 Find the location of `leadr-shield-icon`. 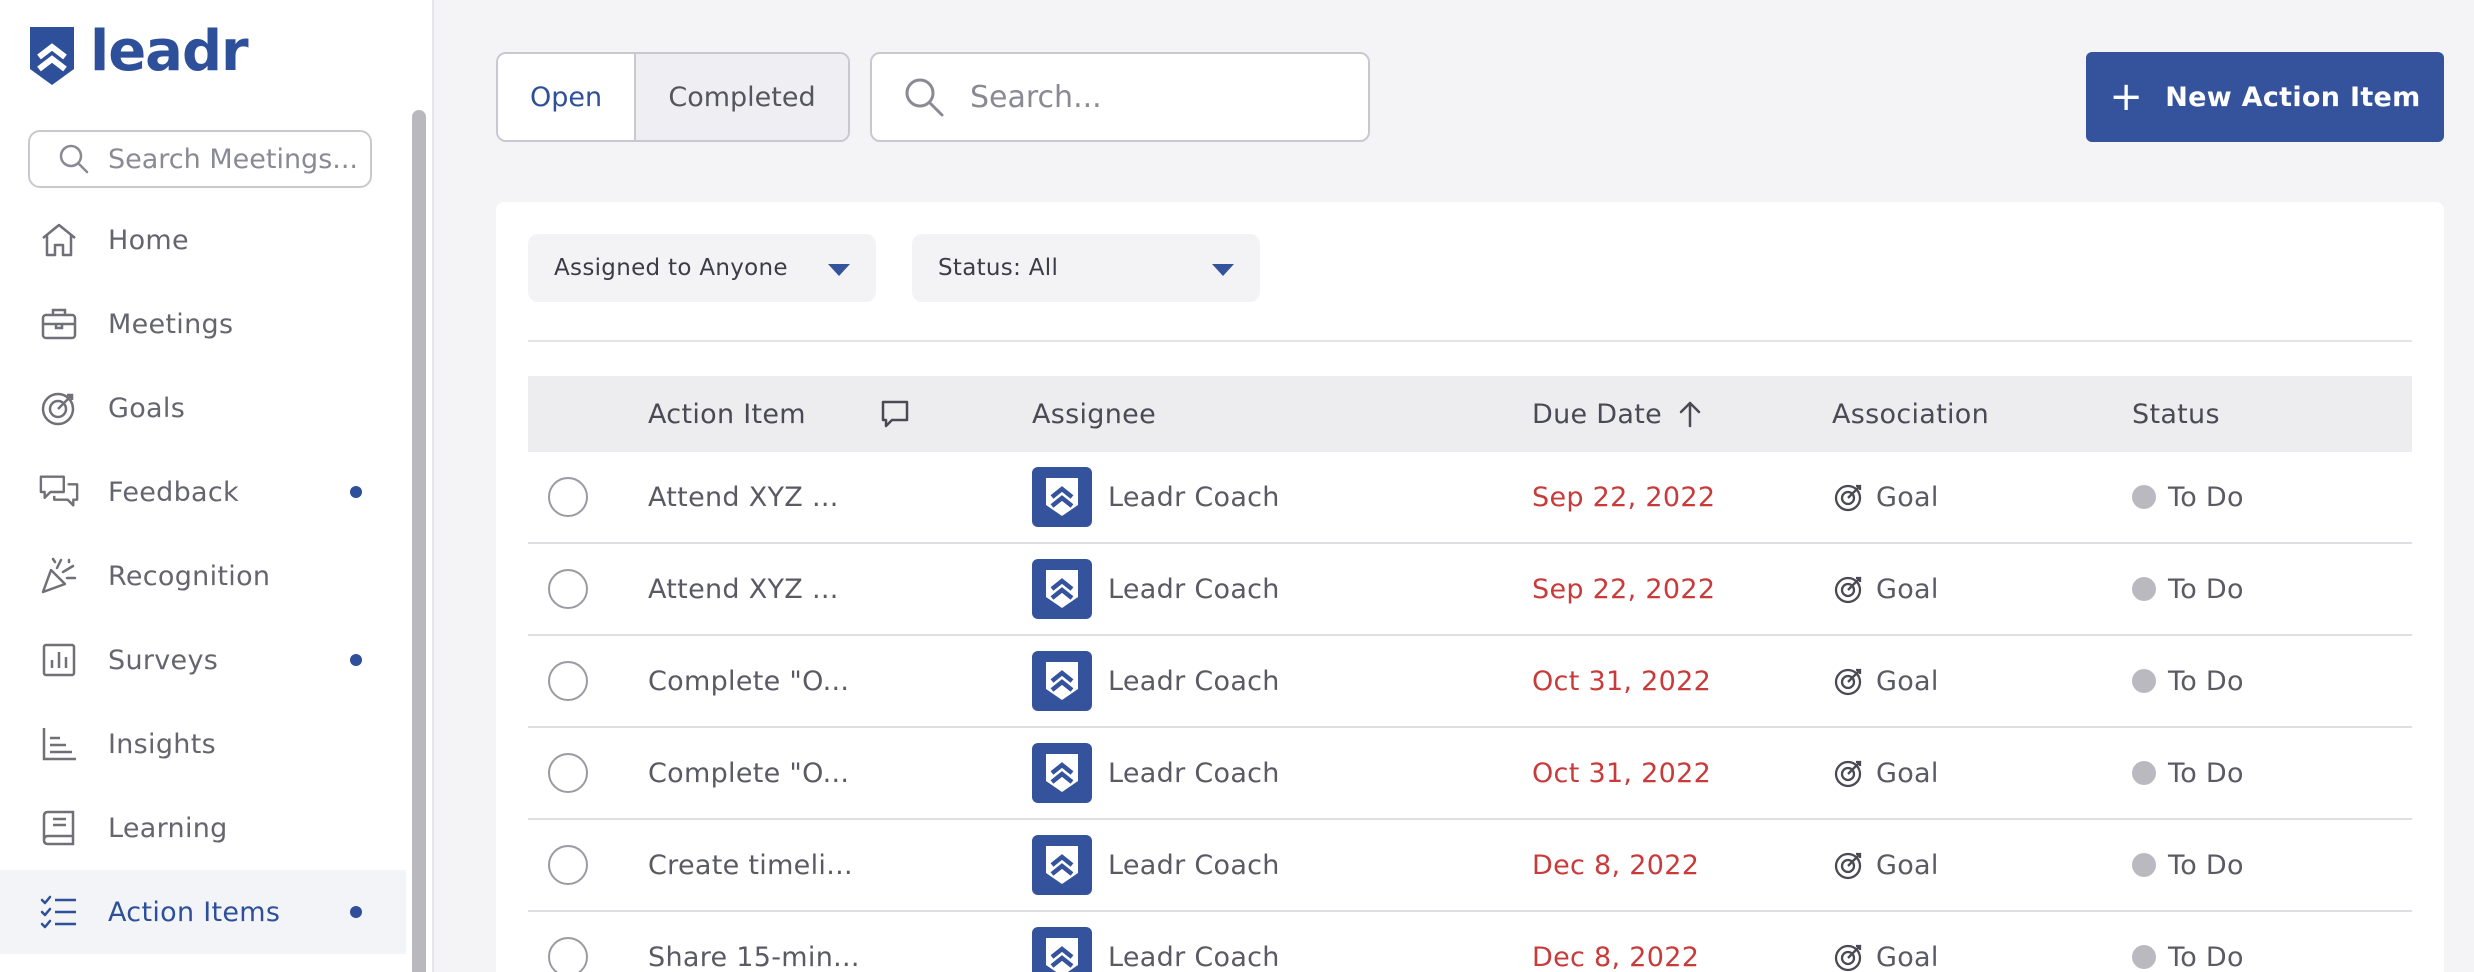

leadr-shield-icon is located at coordinates (52, 56).